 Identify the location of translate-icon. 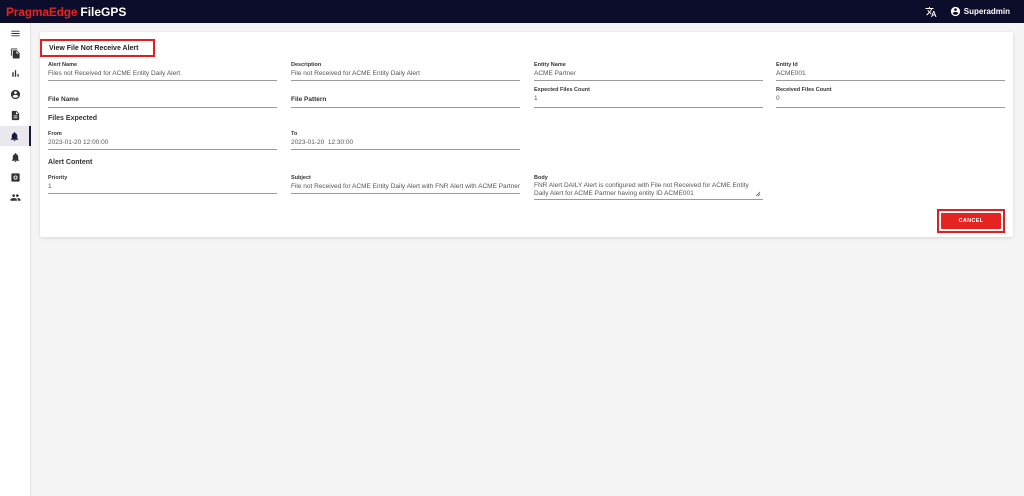
(931, 12).